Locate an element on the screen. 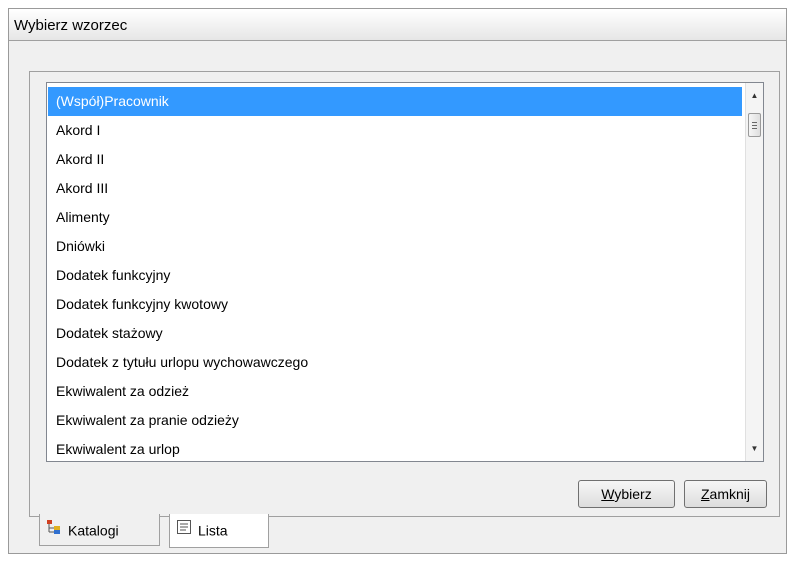 The width and height of the screenshot is (795, 562). list-item: Dodatek stażowy is located at coordinates (395, 333).